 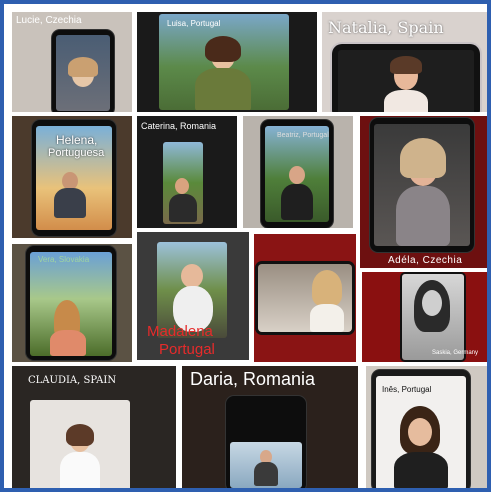 I want to click on photo-beatriz: Beatriz, Portugal, so click(x=298, y=172).